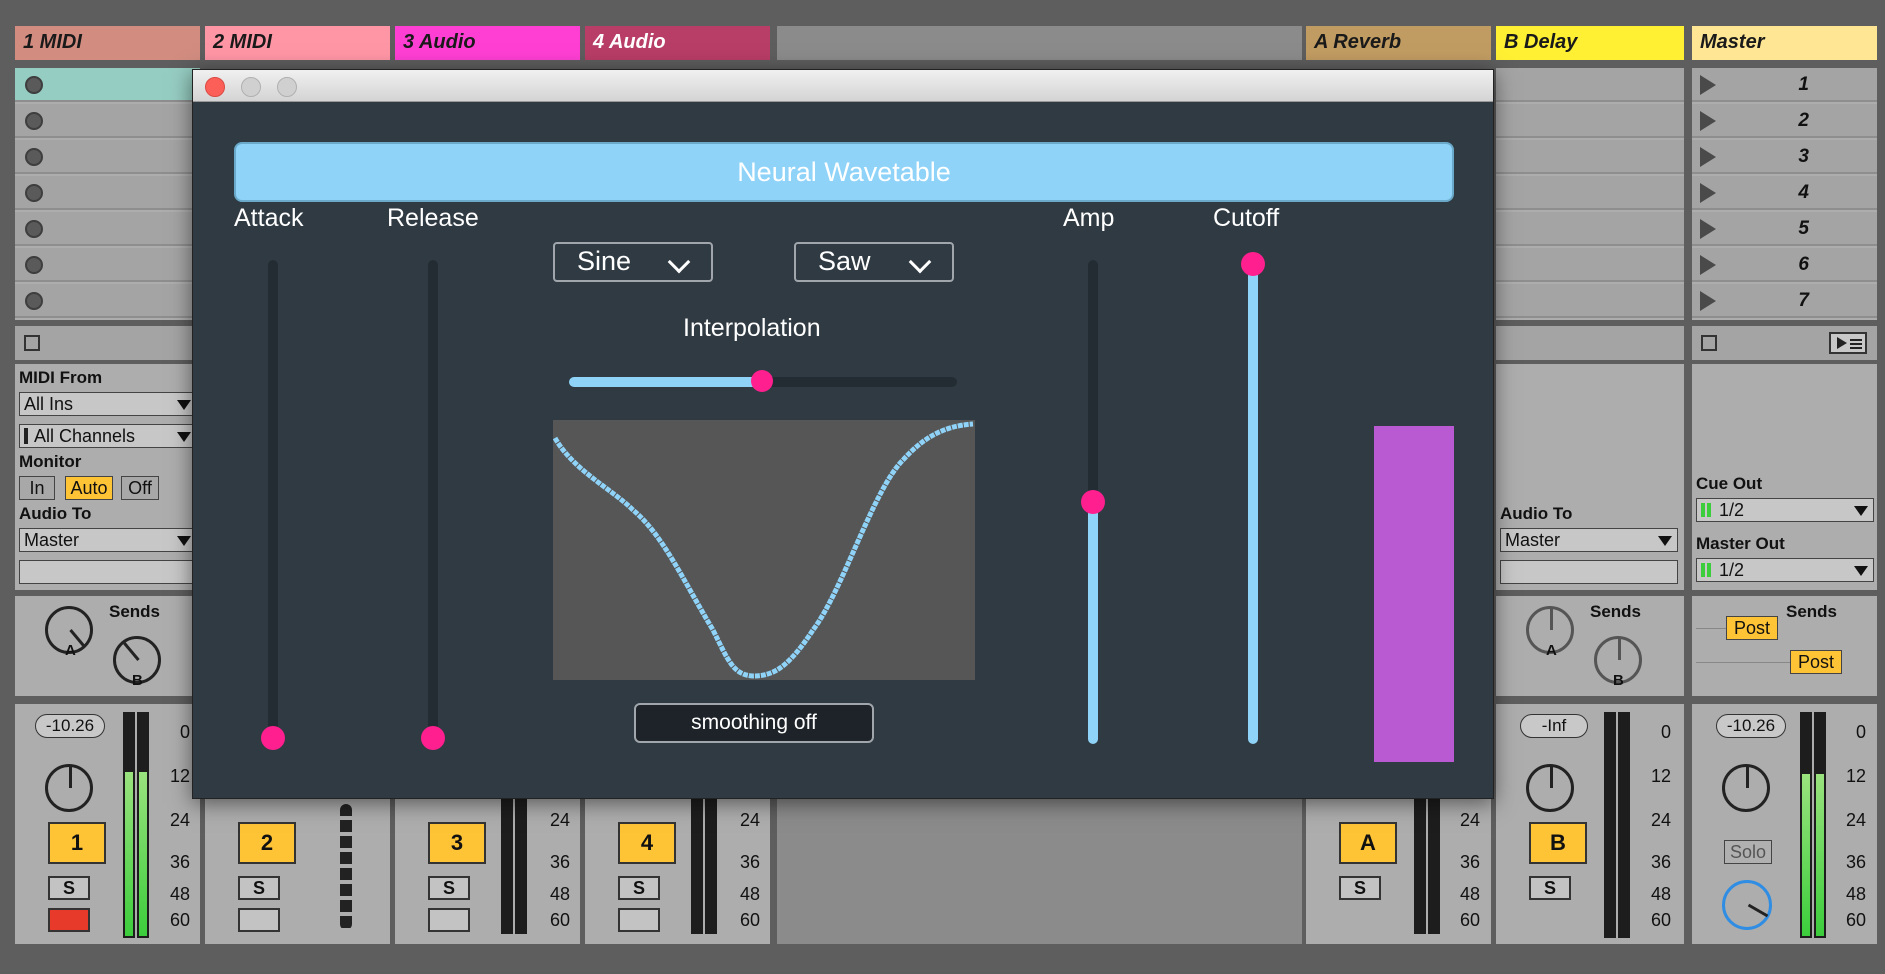 The height and width of the screenshot is (974, 1885). What do you see at coordinates (1856, 894) in the screenshot?
I see `meter-tick: 48` at bounding box center [1856, 894].